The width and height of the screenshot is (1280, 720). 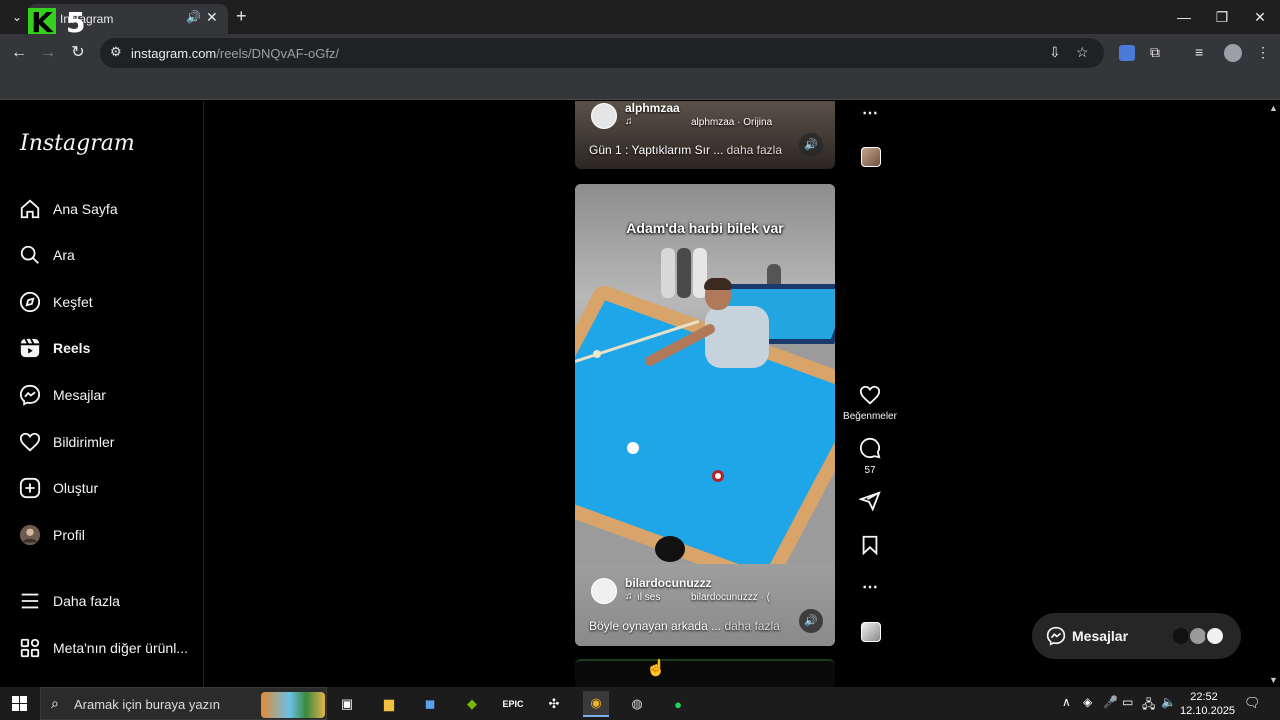 What do you see at coordinates (1273, 394) in the screenshot?
I see `page-scrollbar: ▲ ▼` at bounding box center [1273, 394].